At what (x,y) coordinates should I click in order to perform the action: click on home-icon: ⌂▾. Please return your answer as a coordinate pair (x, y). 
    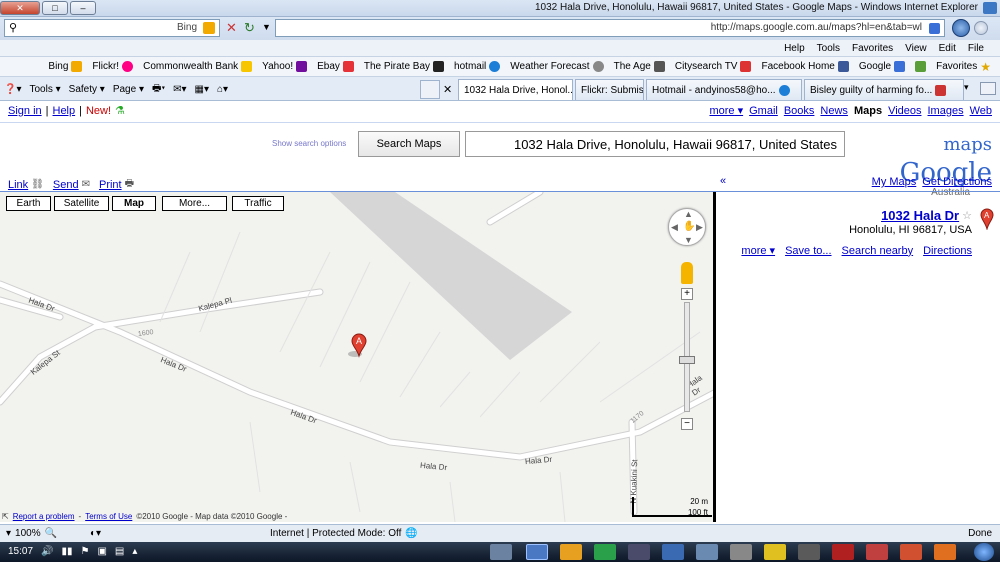
    Looking at the image, I should click on (222, 89).